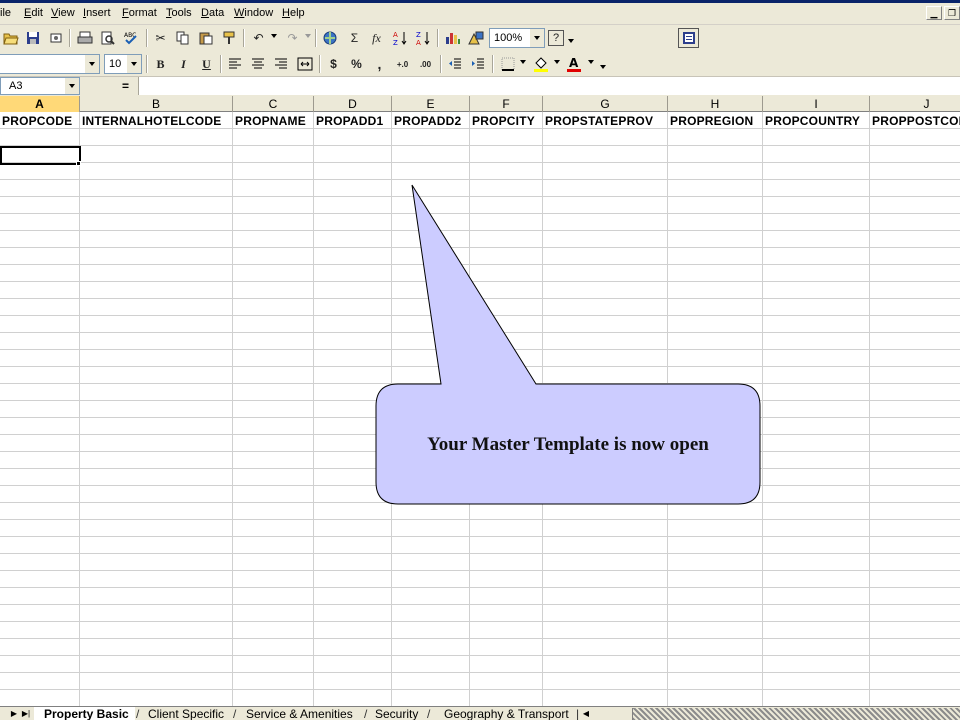  Describe the element at coordinates (934, 13) in the screenshot. I see `minimize-icon: ▁` at that location.